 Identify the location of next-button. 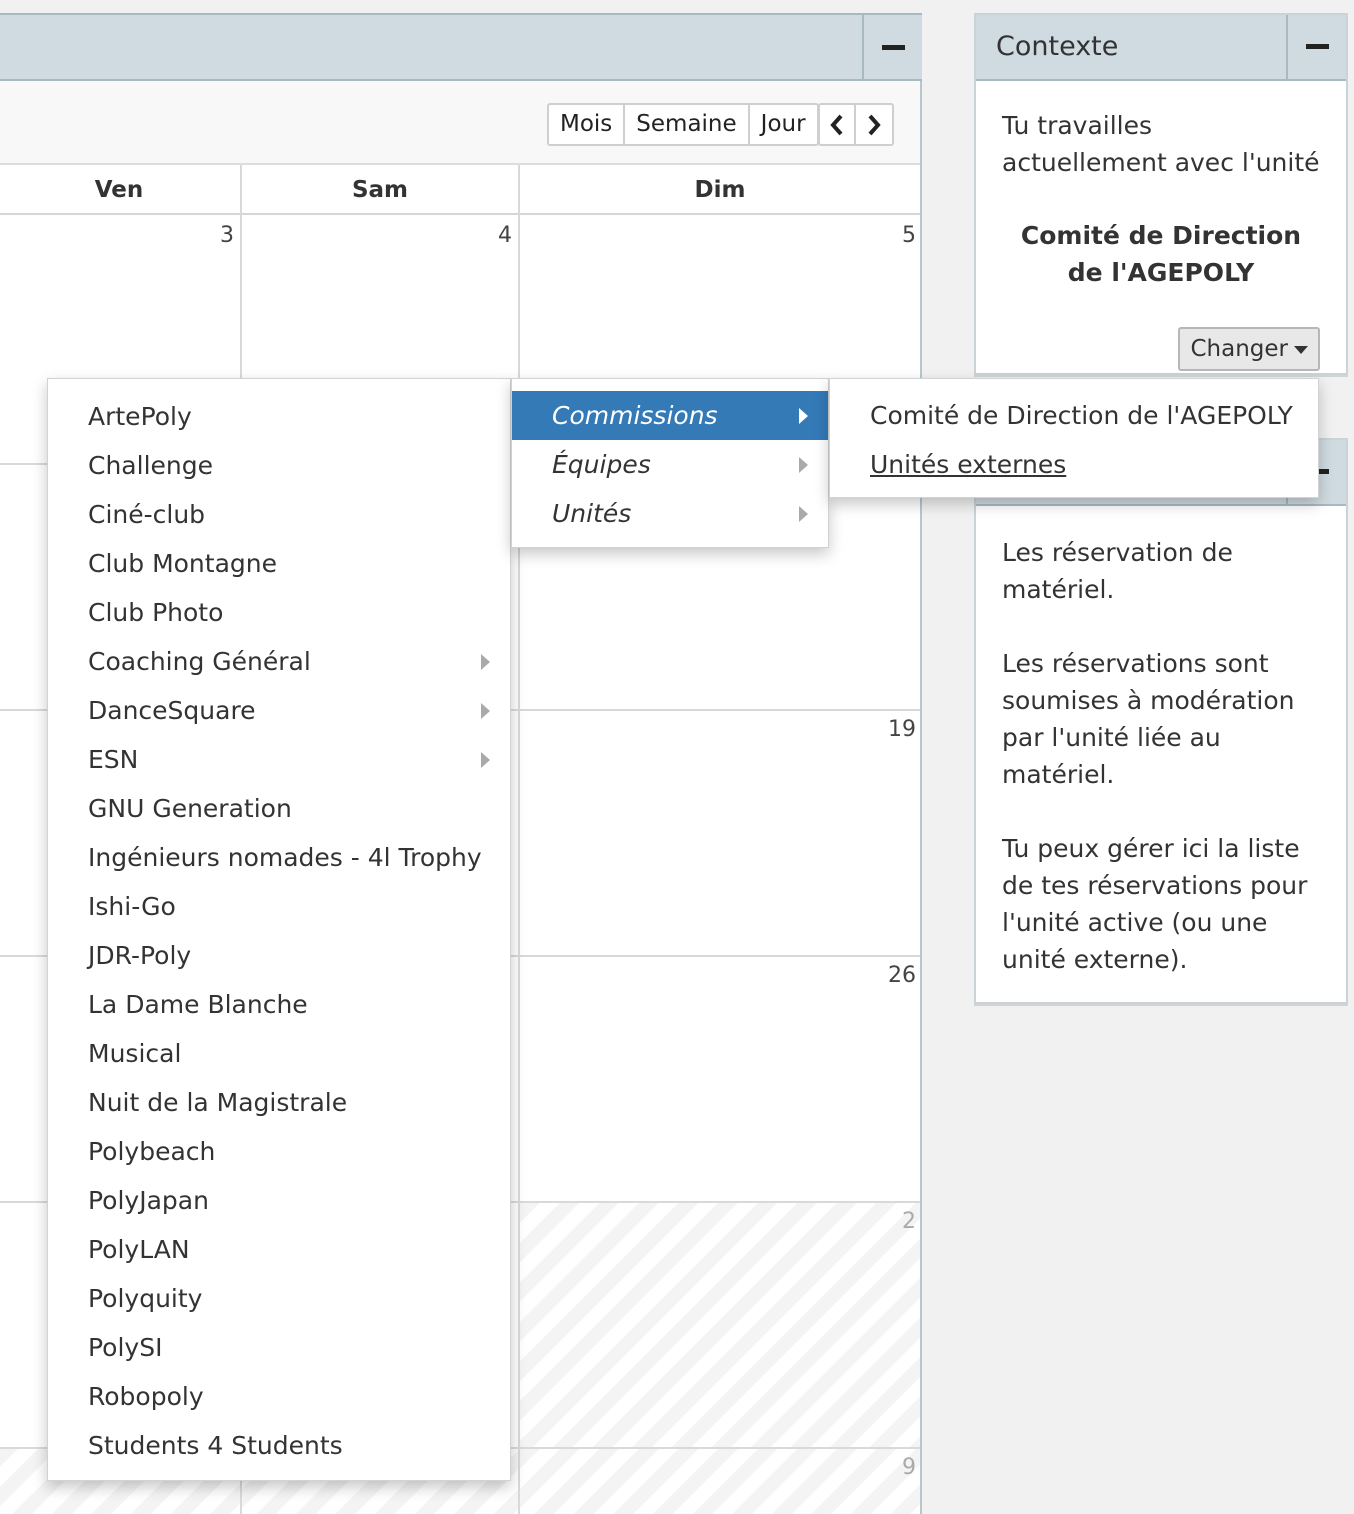
(875, 124).